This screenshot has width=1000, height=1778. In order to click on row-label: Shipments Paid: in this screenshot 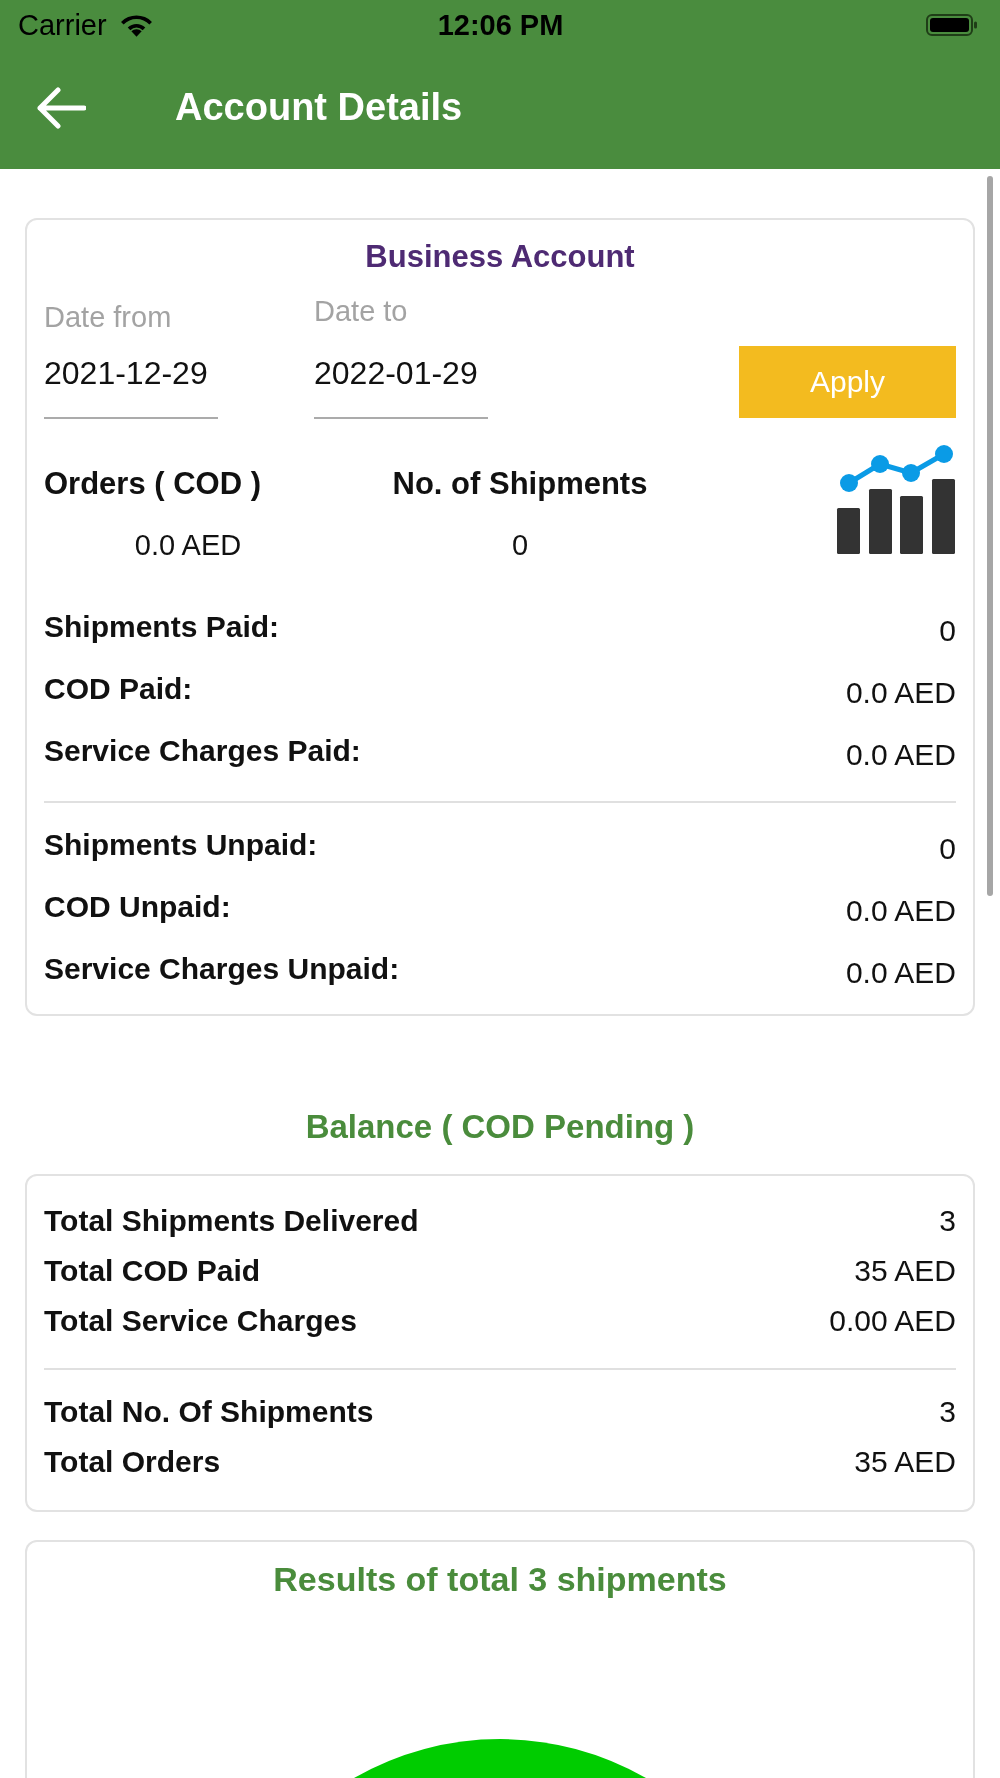, I will do `click(162, 627)`.